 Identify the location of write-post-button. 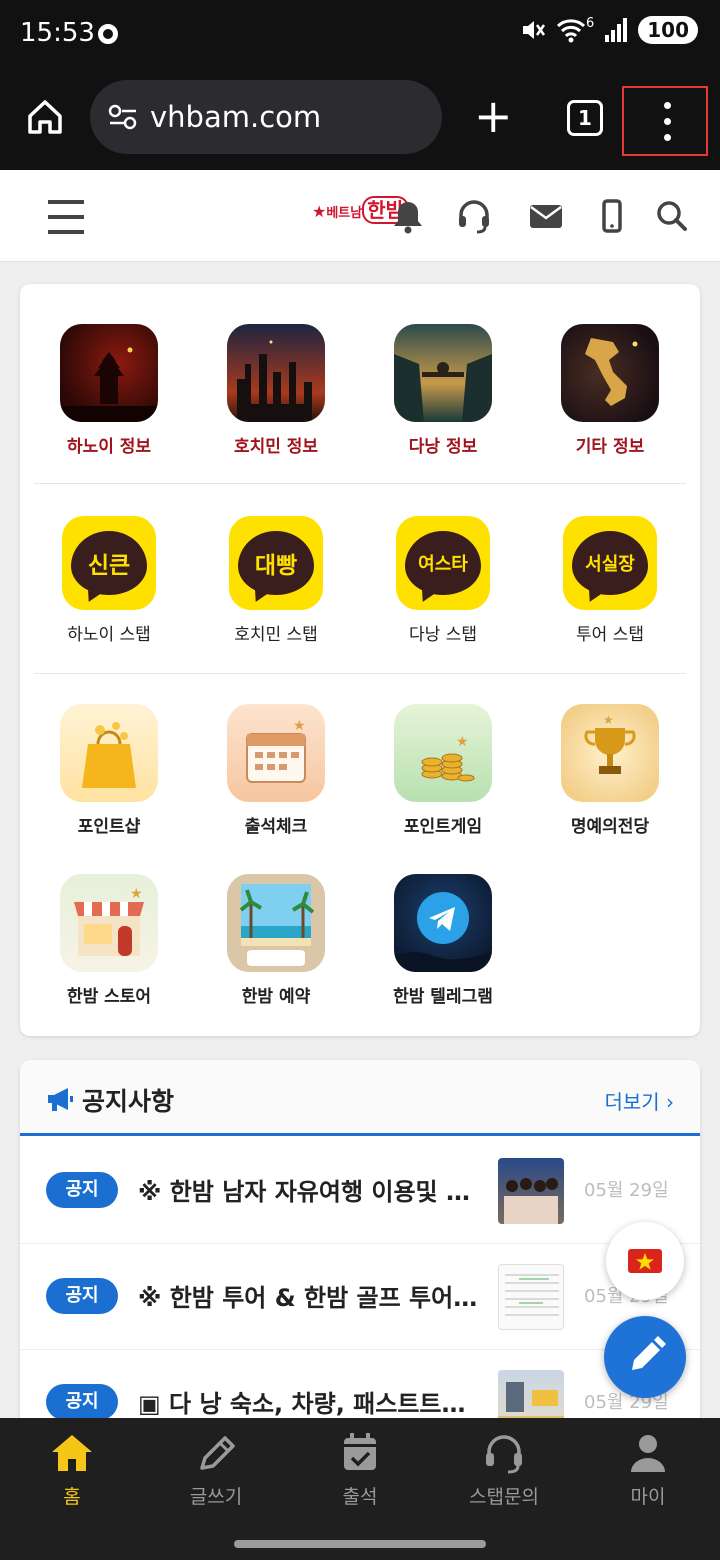
(645, 1357).